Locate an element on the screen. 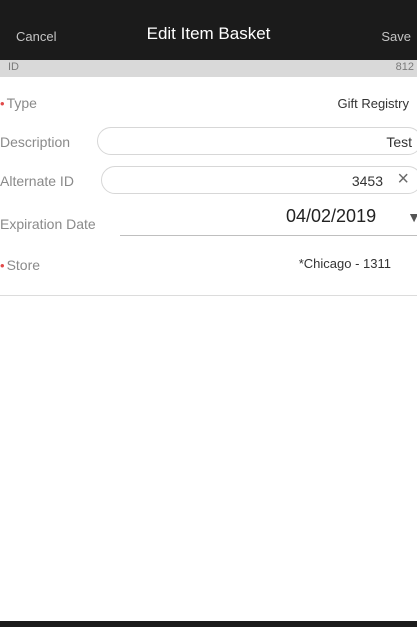 Image resolution: width=417 pixels, height=627 pixels. save-button: Save is located at coordinates (396, 36).